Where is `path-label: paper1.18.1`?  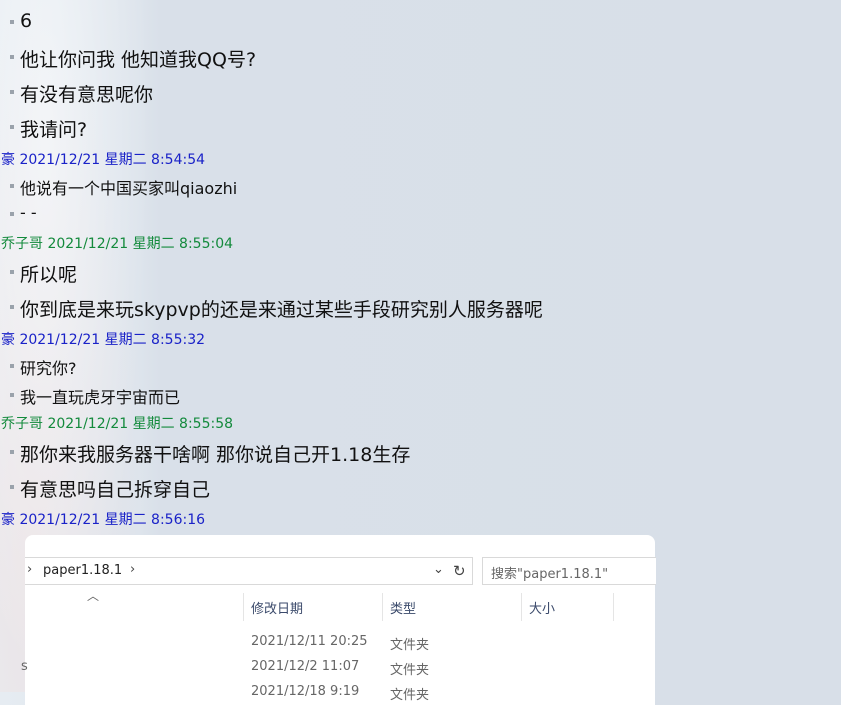
path-label: paper1.18.1 is located at coordinates (83, 570).